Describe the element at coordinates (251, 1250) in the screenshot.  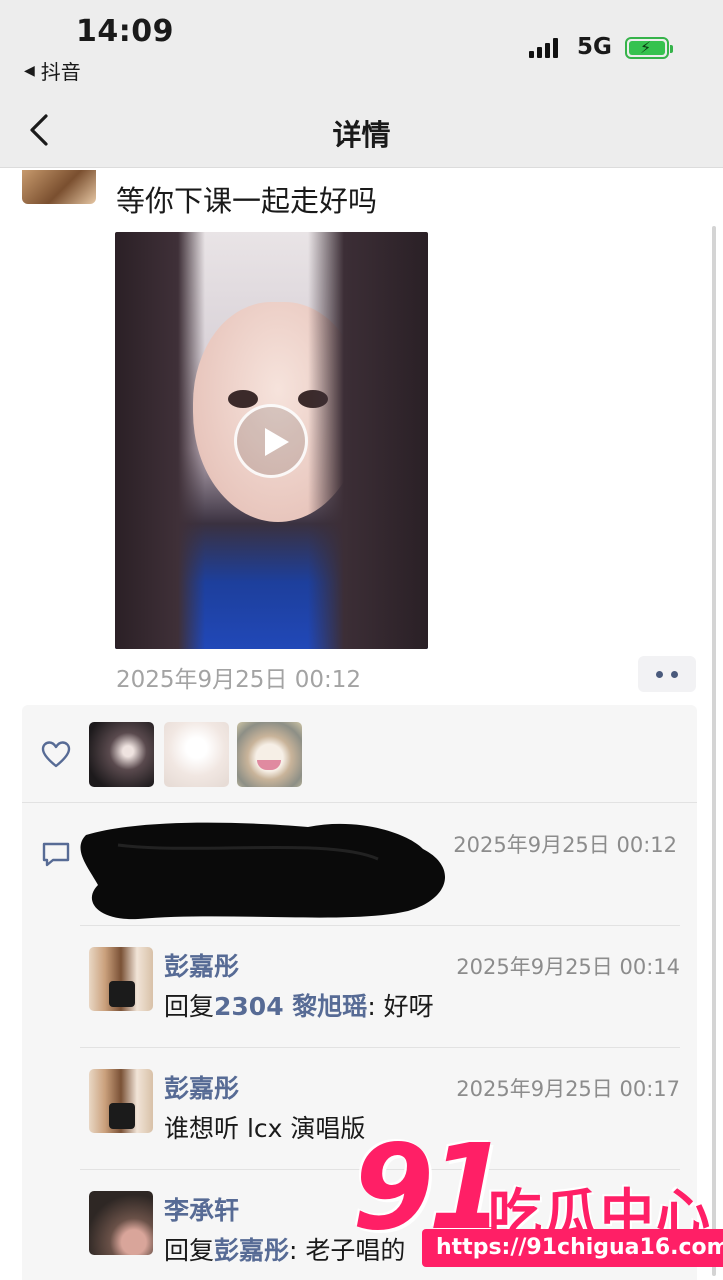
I see `reply-target-name: 彭嘉彤` at that location.